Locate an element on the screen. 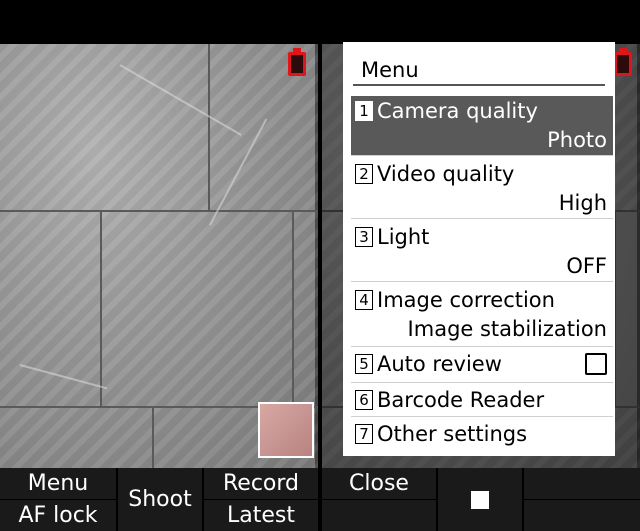 This screenshot has width=640, height=531. stop-softkey is located at coordinates (480, 499).